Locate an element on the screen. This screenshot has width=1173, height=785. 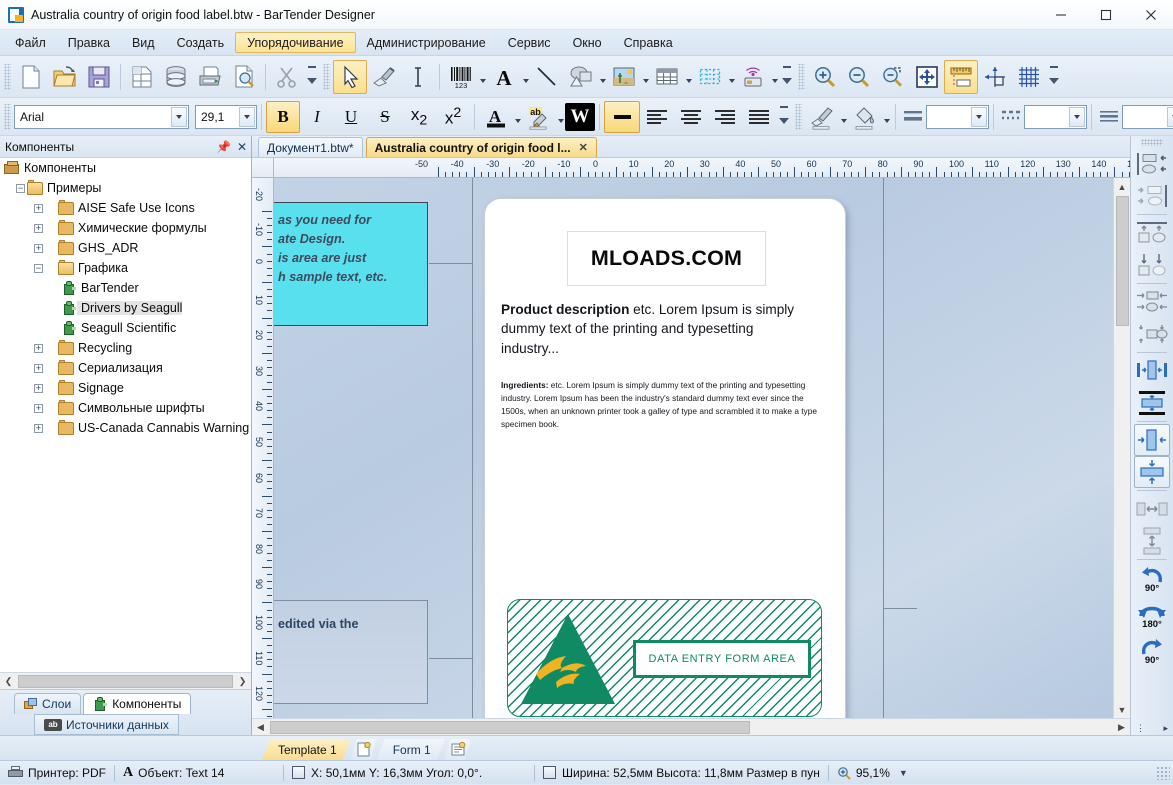
shape-tool-icon is located at coordinates (581, 77).